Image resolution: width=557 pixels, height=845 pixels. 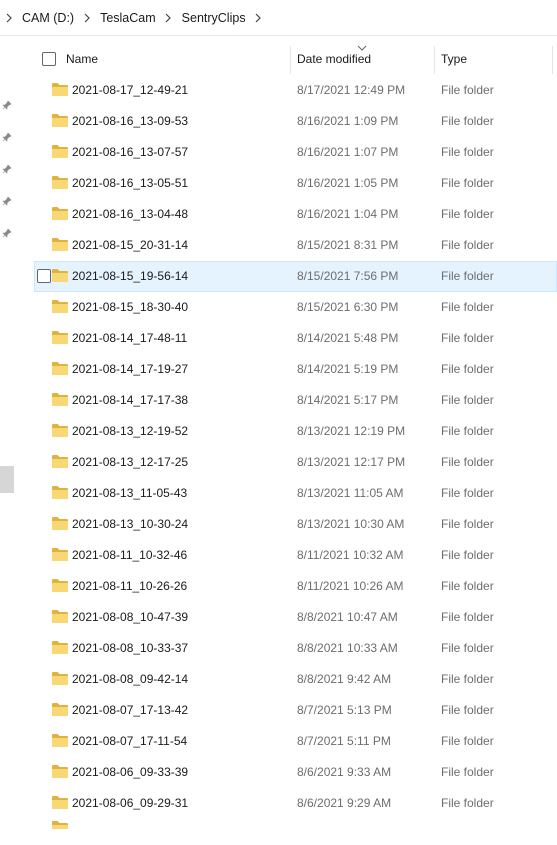 I want to click on file-name: 2021-08-06_09-33-39, so click(x=130, y=772).